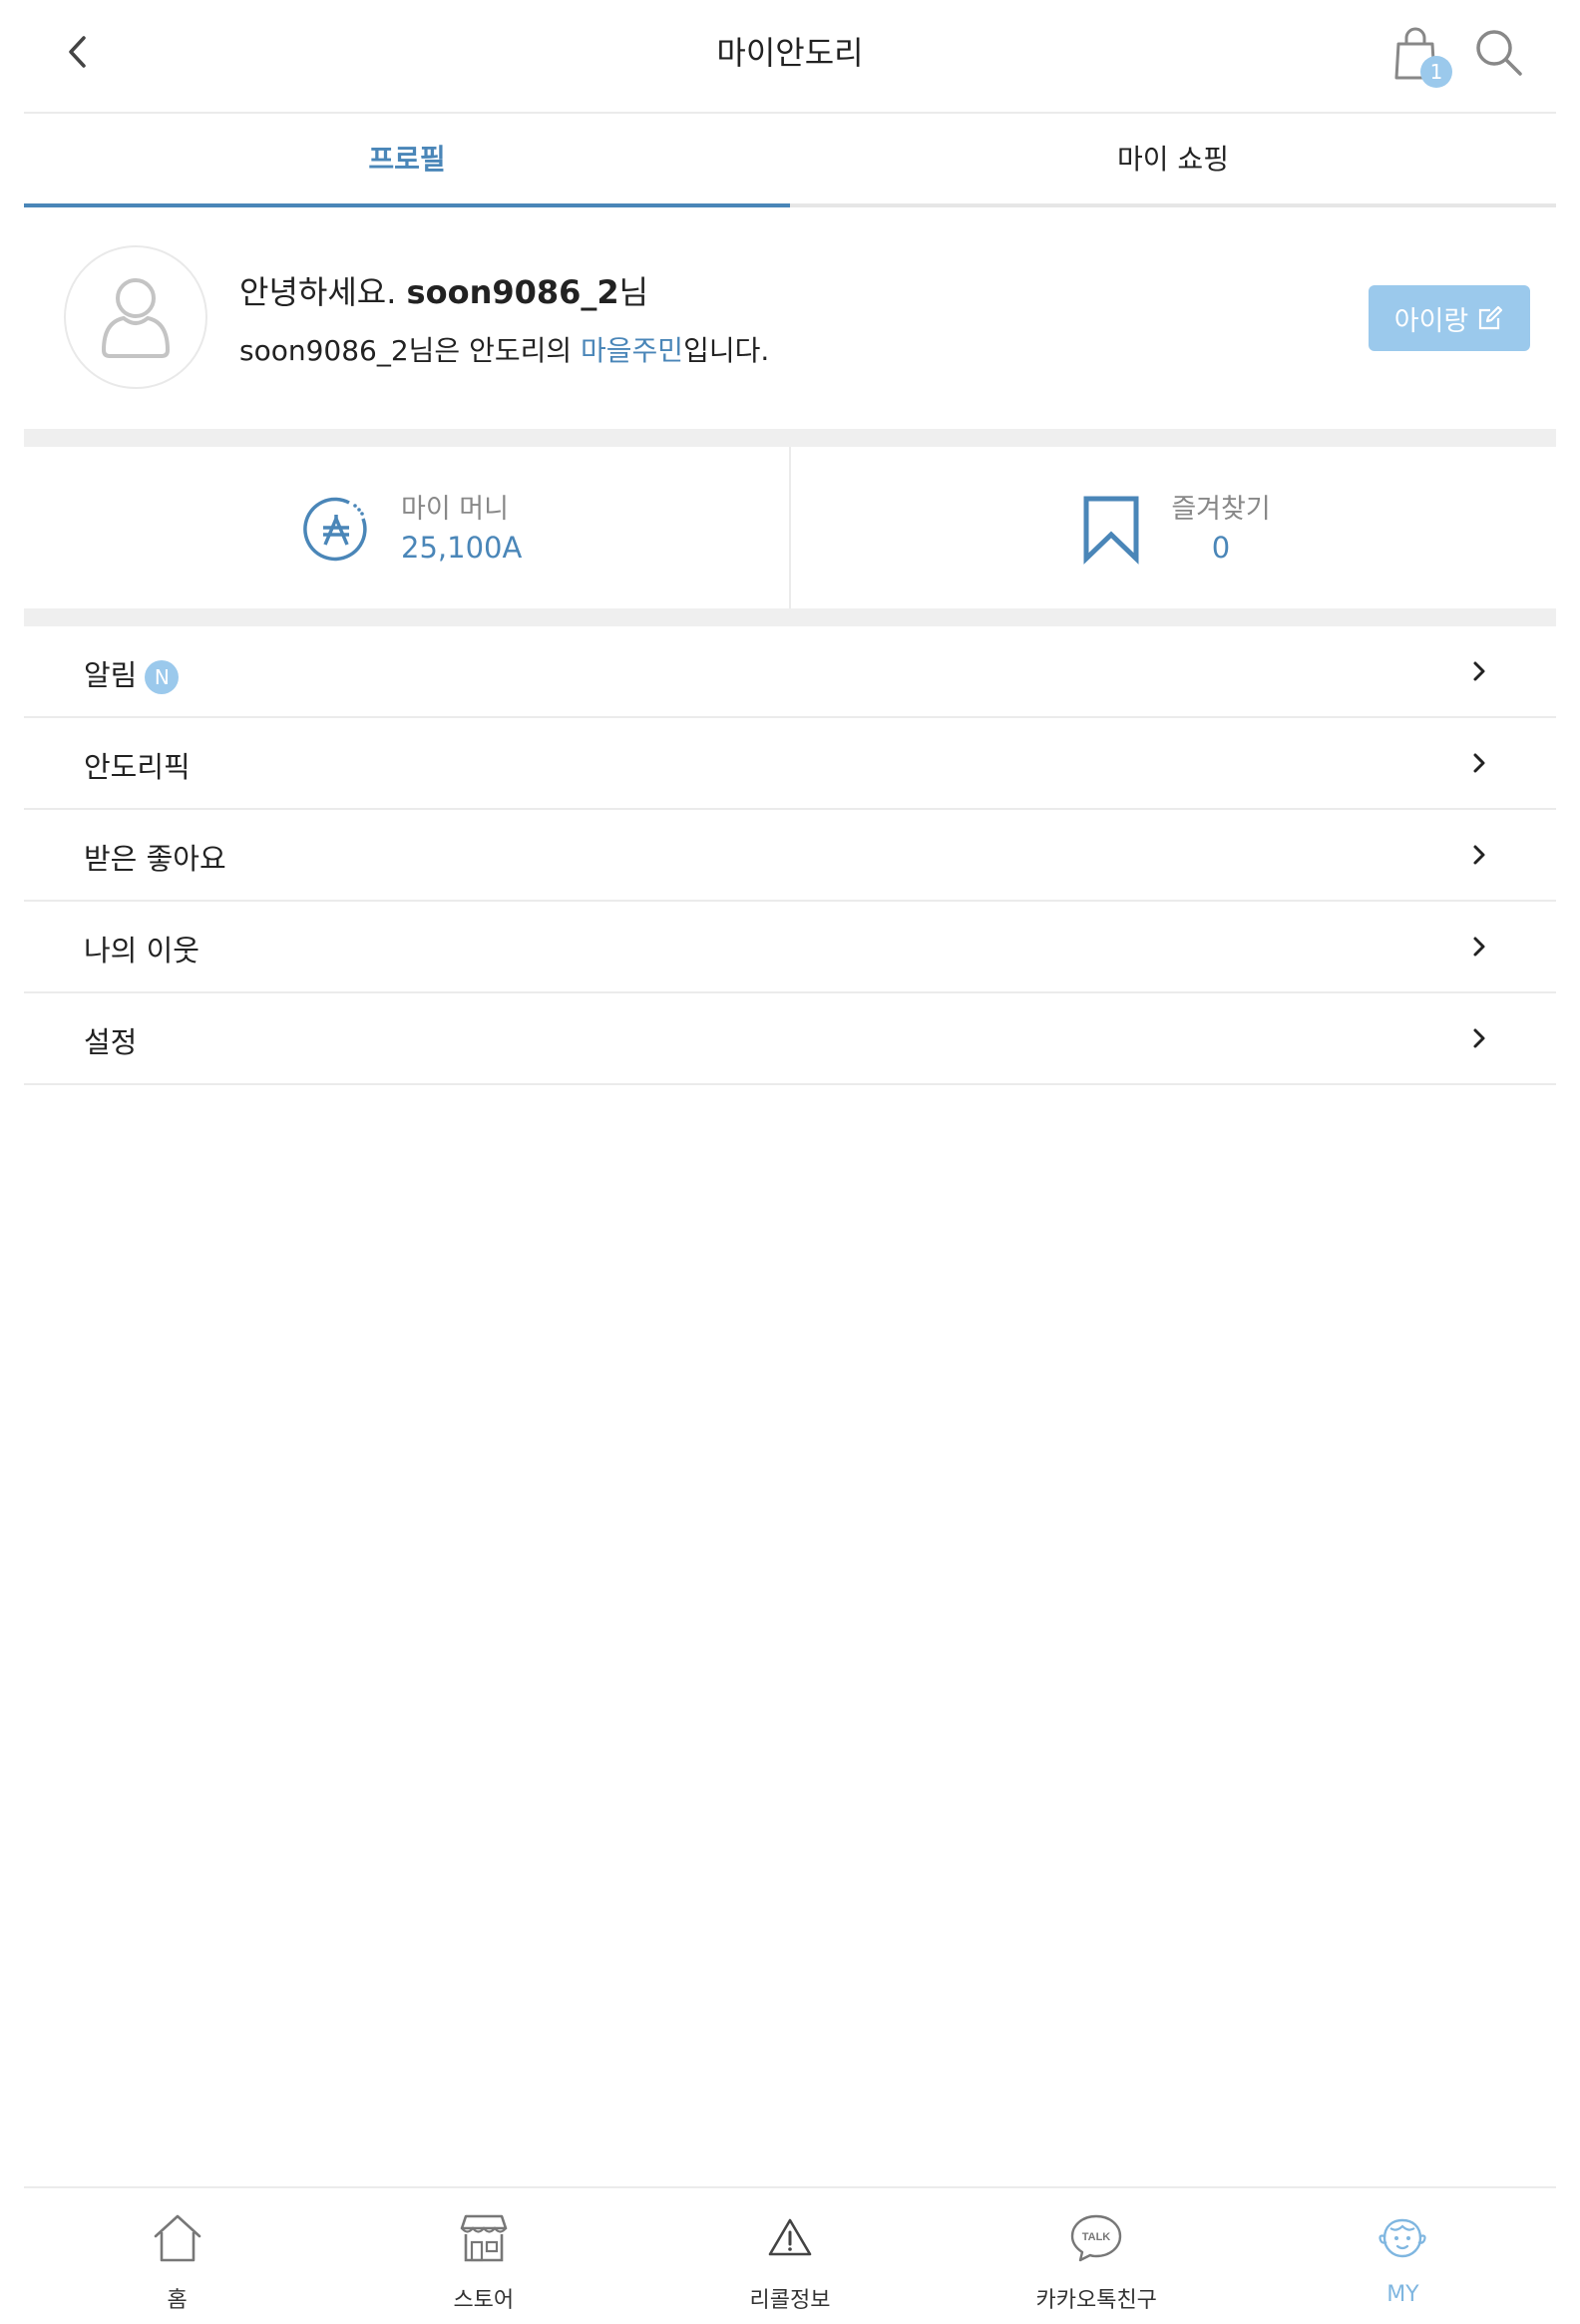  Describe the element at coordinates (142, 951) in the screenshot. I see `menu-item-label: 나의 이웃` at that location.